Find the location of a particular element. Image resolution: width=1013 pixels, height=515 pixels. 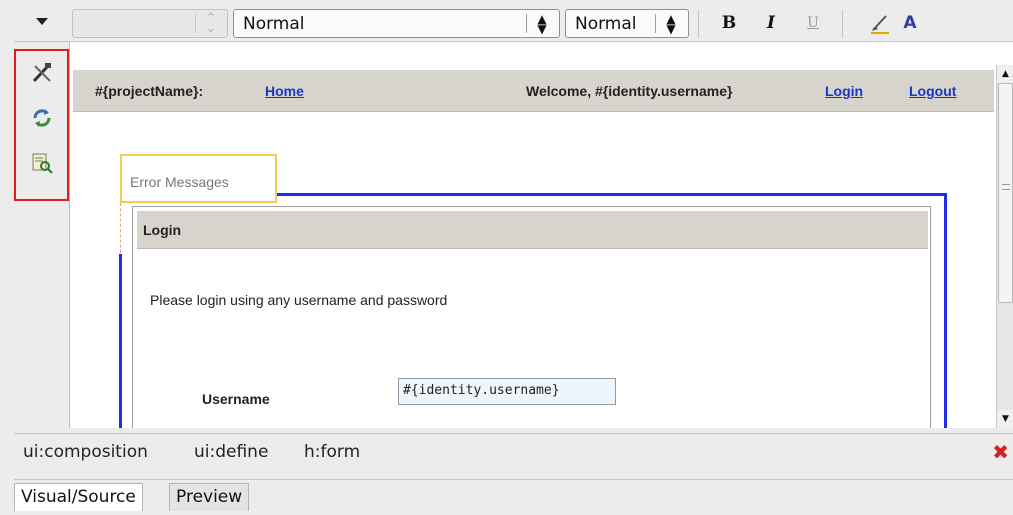

path-item-ui-define: ui:define is located at coordinates (231, 452).